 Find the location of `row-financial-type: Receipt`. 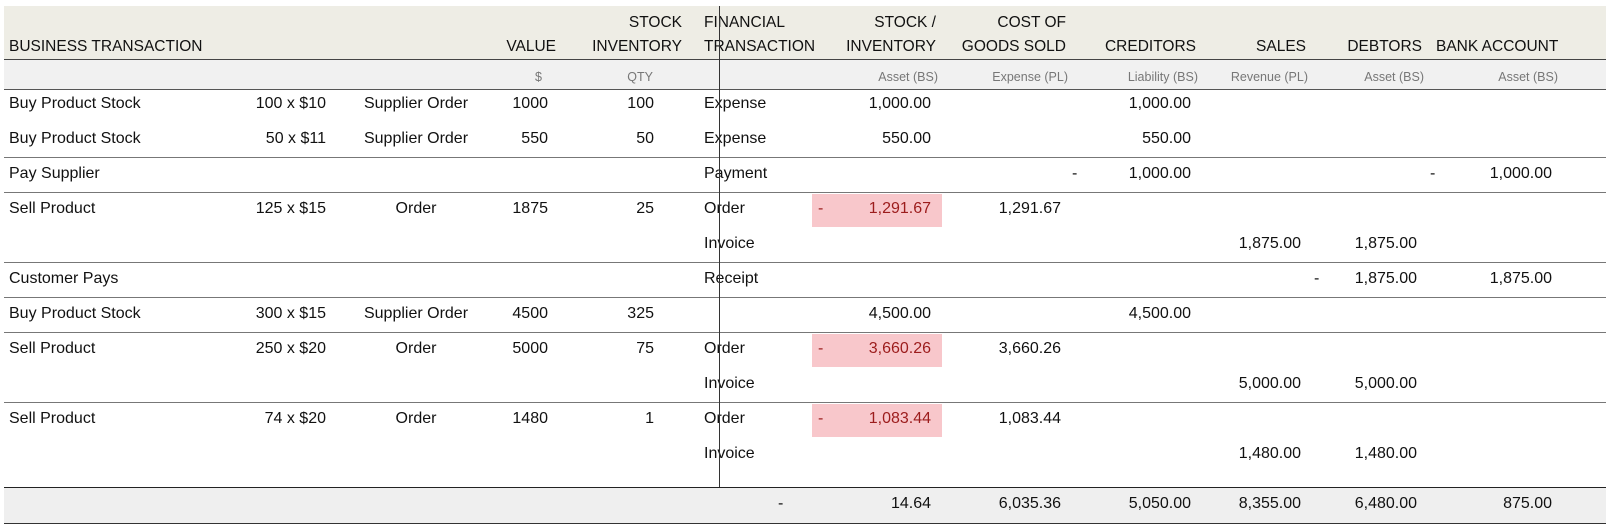

row-financial-type: Receipt is located at coordinates (731, 279).